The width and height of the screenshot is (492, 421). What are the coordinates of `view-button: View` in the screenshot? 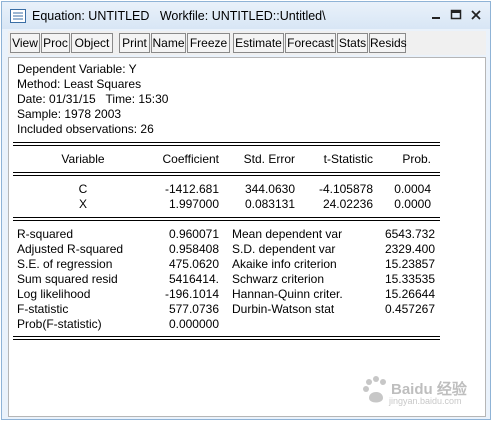 It's located at (25, 43).